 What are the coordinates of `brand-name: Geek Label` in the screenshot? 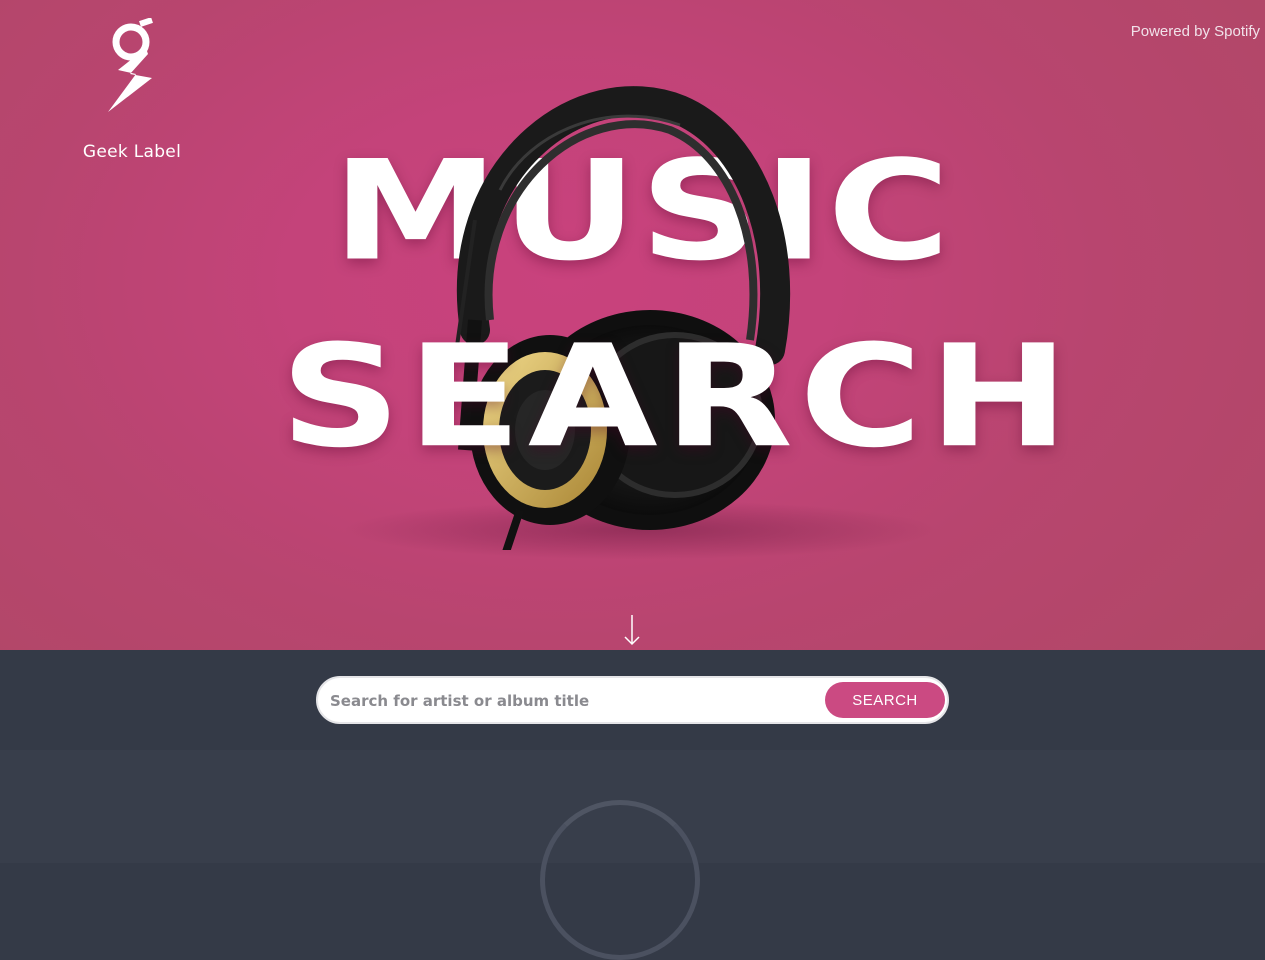 It's located at (132, 152).